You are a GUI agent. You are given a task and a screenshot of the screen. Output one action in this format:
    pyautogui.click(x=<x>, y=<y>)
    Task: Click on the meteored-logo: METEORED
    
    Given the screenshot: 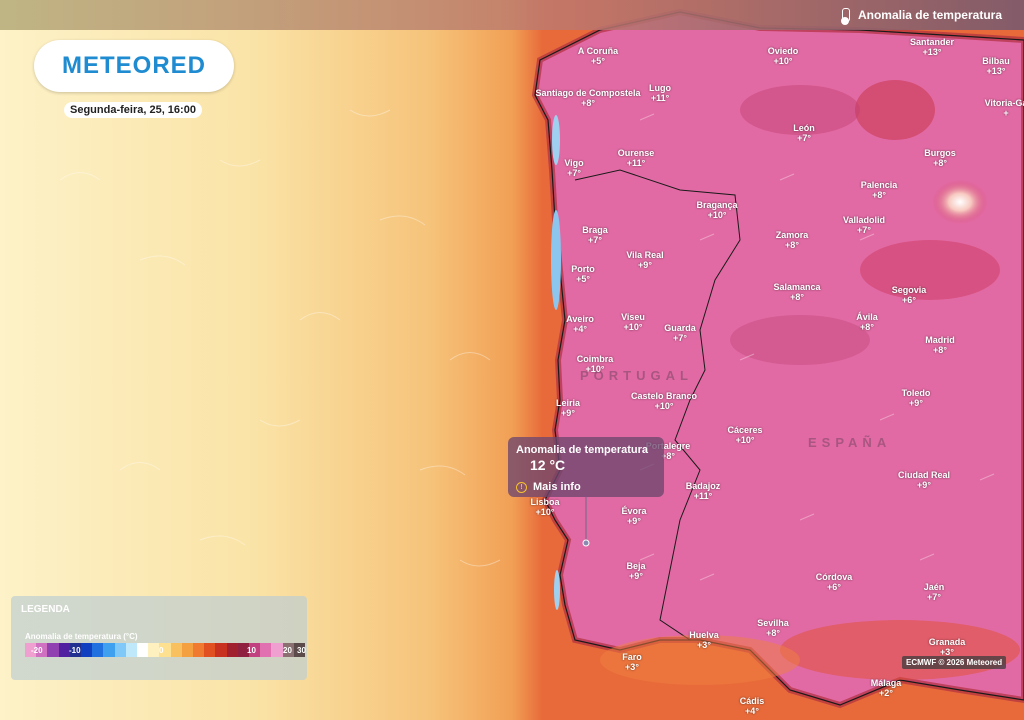 What is the action you would take?
    pyautogui.click(x=134, y=66)
    